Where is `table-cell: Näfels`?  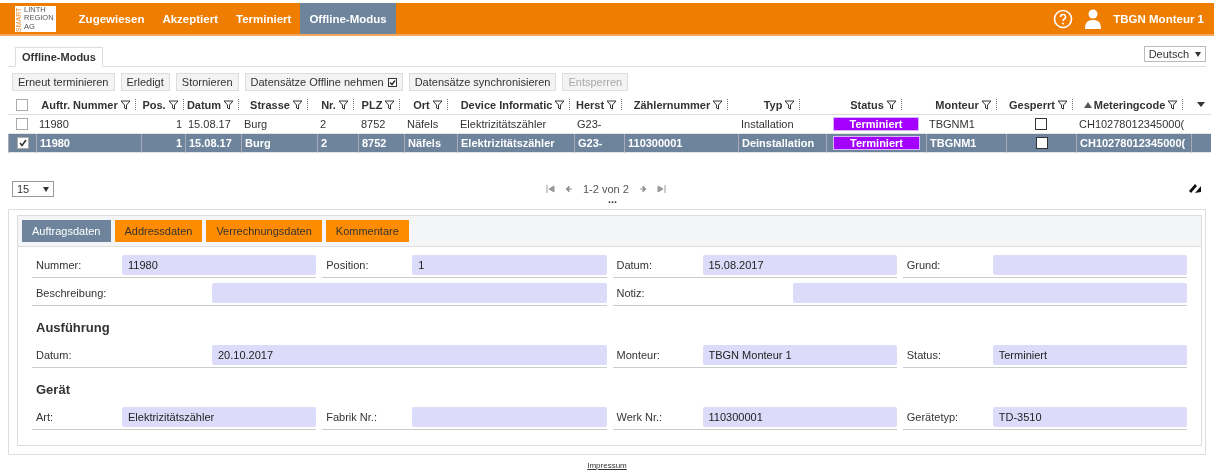 table-cell: Näfels is located at coordinates (430, 143).